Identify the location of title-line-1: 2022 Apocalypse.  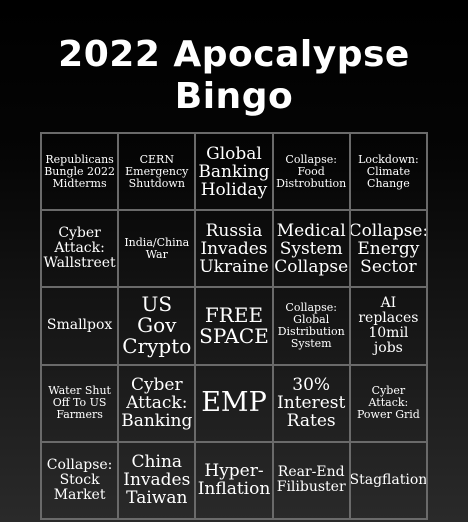
(234, 54).